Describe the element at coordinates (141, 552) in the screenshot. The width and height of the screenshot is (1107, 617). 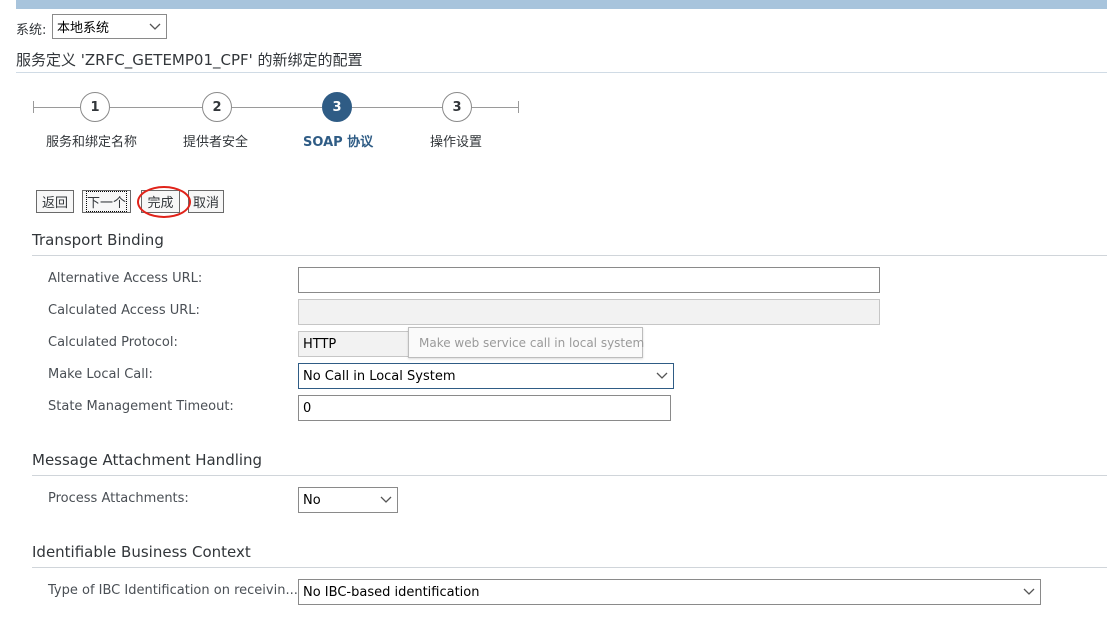
I see `section-title-ibc: Identifiable Business Context` at that location.